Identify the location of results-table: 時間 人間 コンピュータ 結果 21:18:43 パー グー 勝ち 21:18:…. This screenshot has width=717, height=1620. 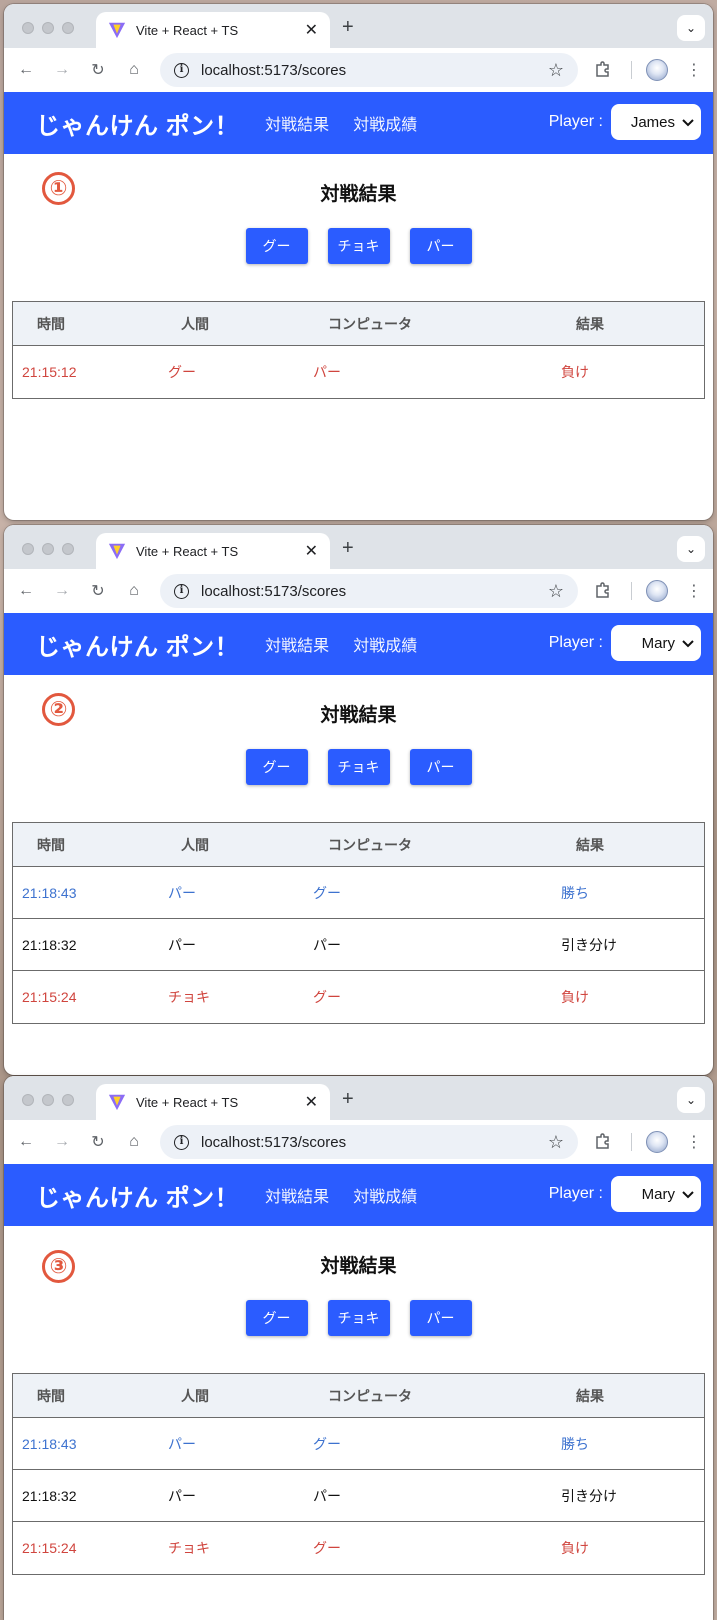
(358, 923).